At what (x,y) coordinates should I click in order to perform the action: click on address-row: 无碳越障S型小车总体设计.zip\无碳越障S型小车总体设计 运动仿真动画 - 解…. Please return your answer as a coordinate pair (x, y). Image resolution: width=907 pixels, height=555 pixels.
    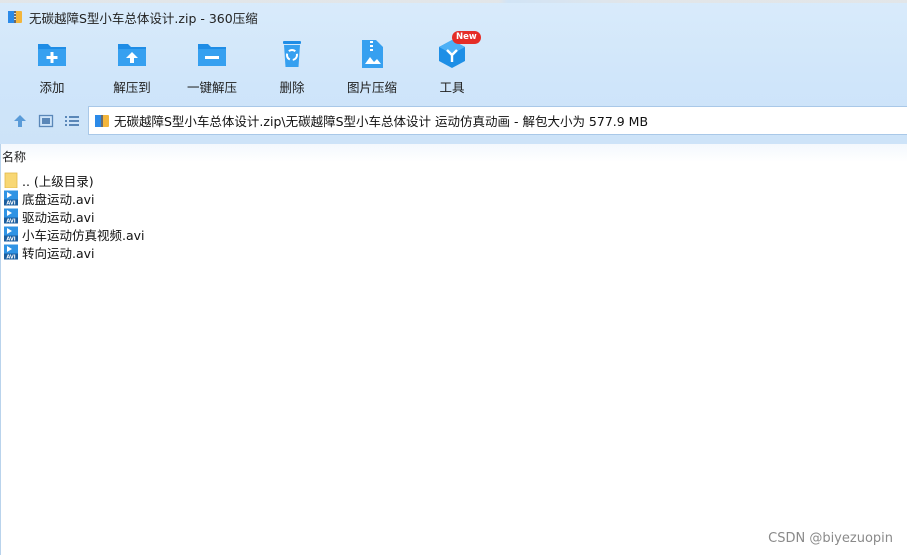
    Looking at the image, I should click on (453, 121).